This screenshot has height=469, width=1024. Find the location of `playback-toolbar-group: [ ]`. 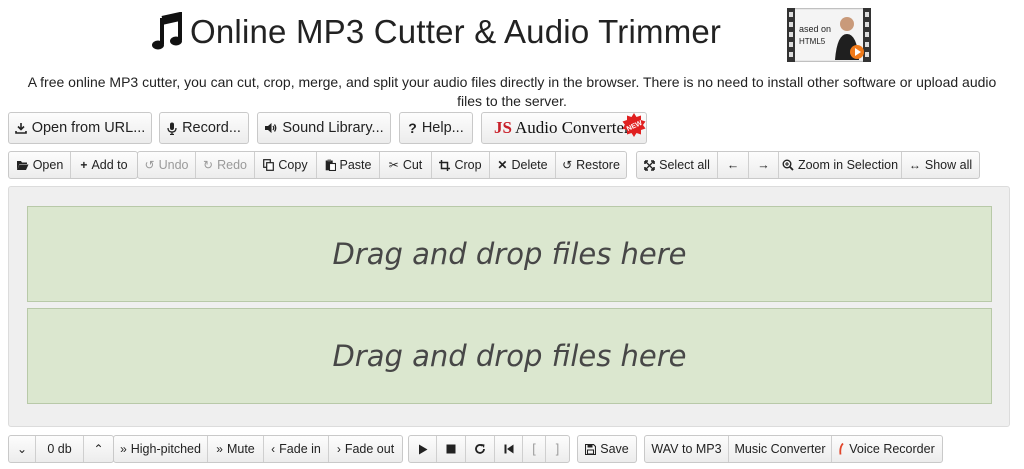

playback-toolbar-group: [ ] is located at coordinates (489, 449).